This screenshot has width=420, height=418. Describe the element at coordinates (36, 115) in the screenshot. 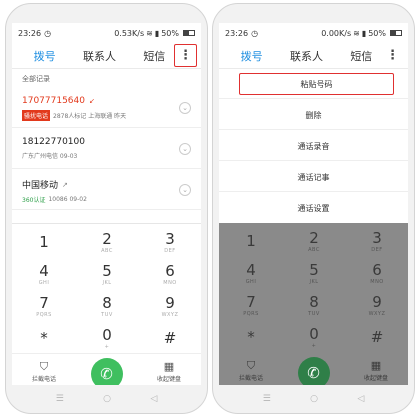

I see `spam-tag: 骚扰电话` at that location.